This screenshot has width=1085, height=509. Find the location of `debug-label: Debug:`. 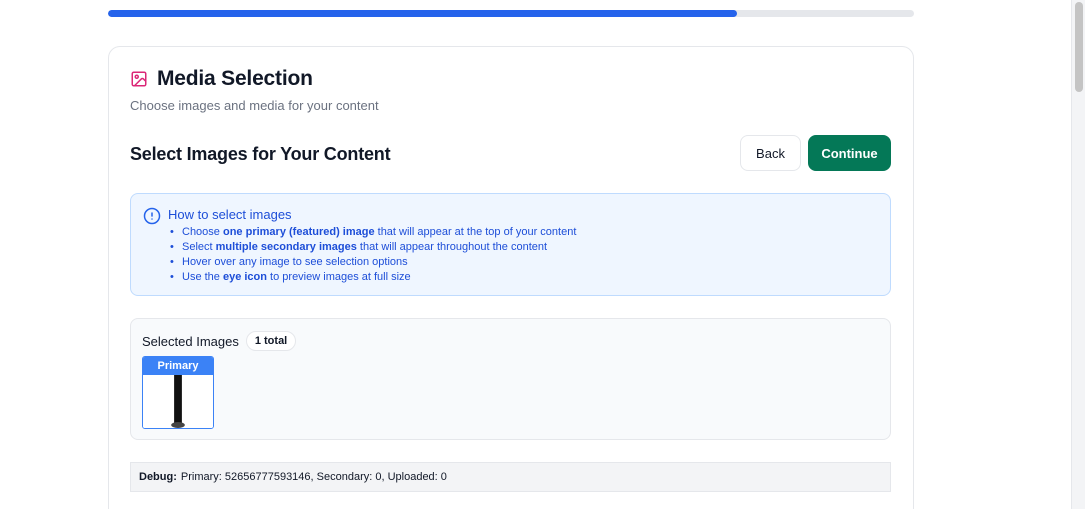

debug-label: Debug: is located at coordinates (158, 477).